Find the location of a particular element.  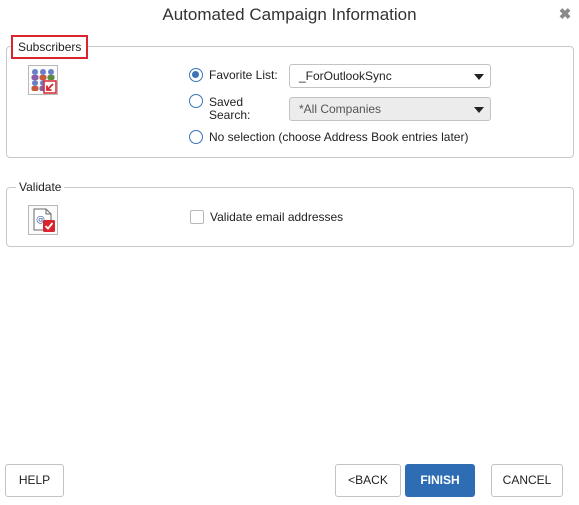

subscribers-list-icon is located at coordinates (43, 80).